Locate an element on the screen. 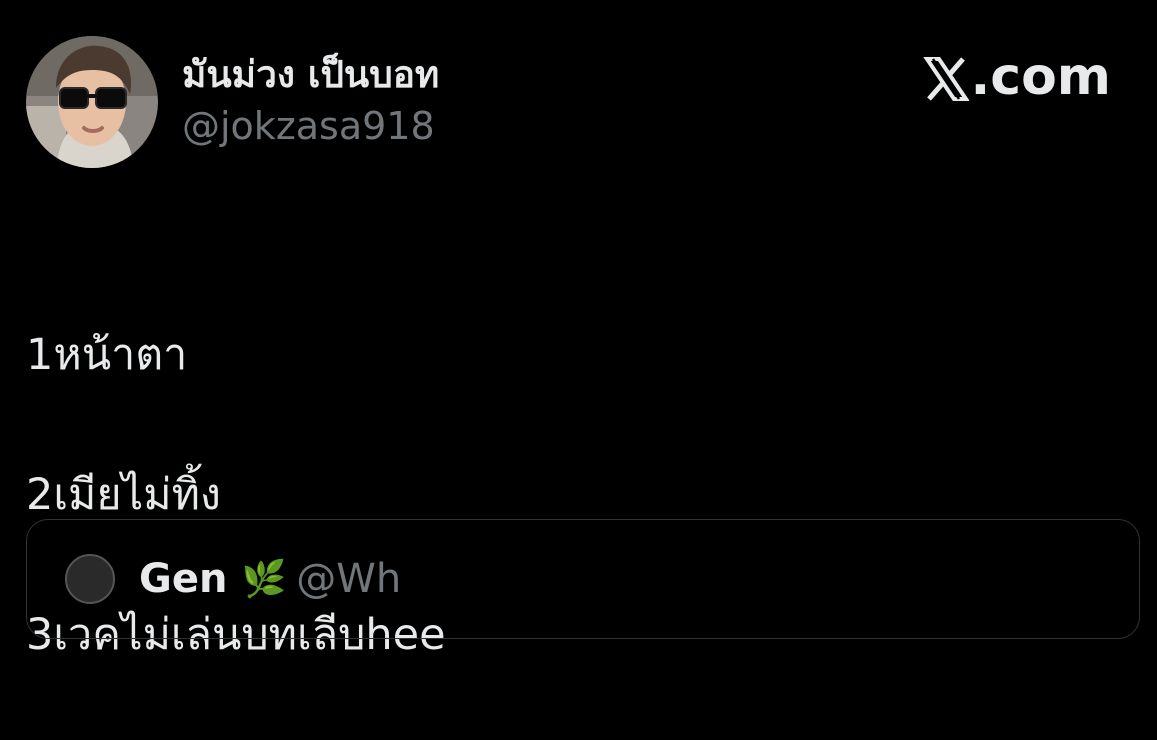 The height and width of the screenshot is (740, 1157). brand-domain-label: .com is located at coordinates (1041, 77).